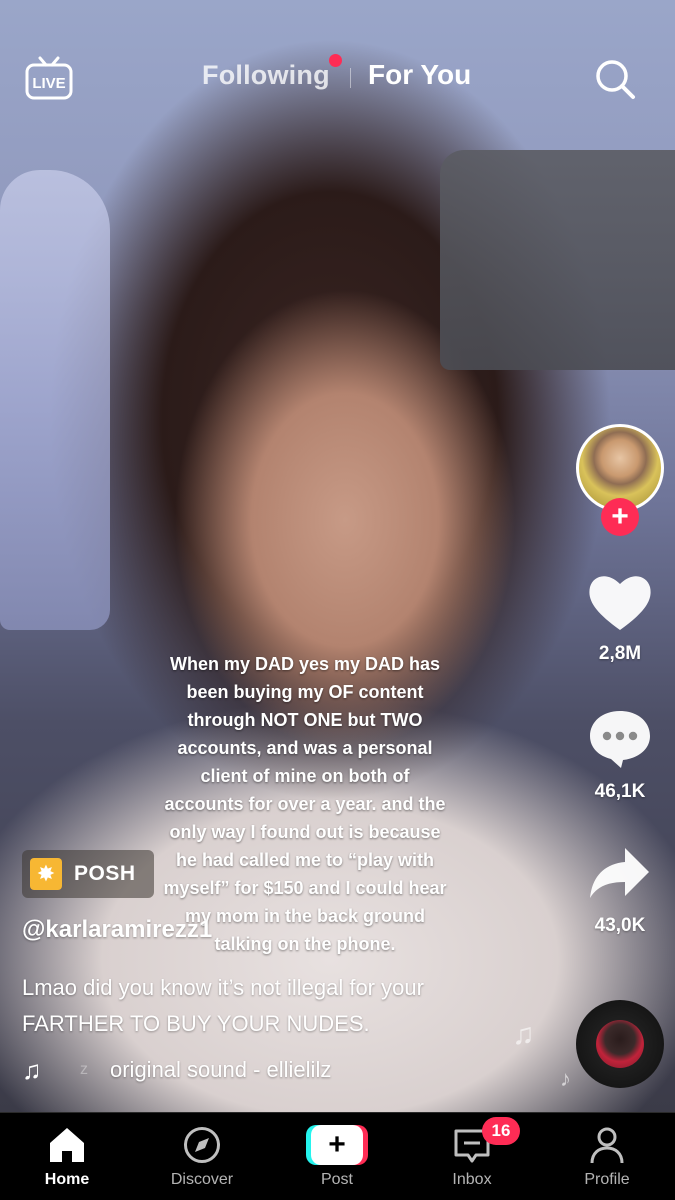 This screenshot has width=675, height=1200. Describe the element at coordinates (501, 1131) in the screenshot. I see `inbox-badge: 16` at that location.